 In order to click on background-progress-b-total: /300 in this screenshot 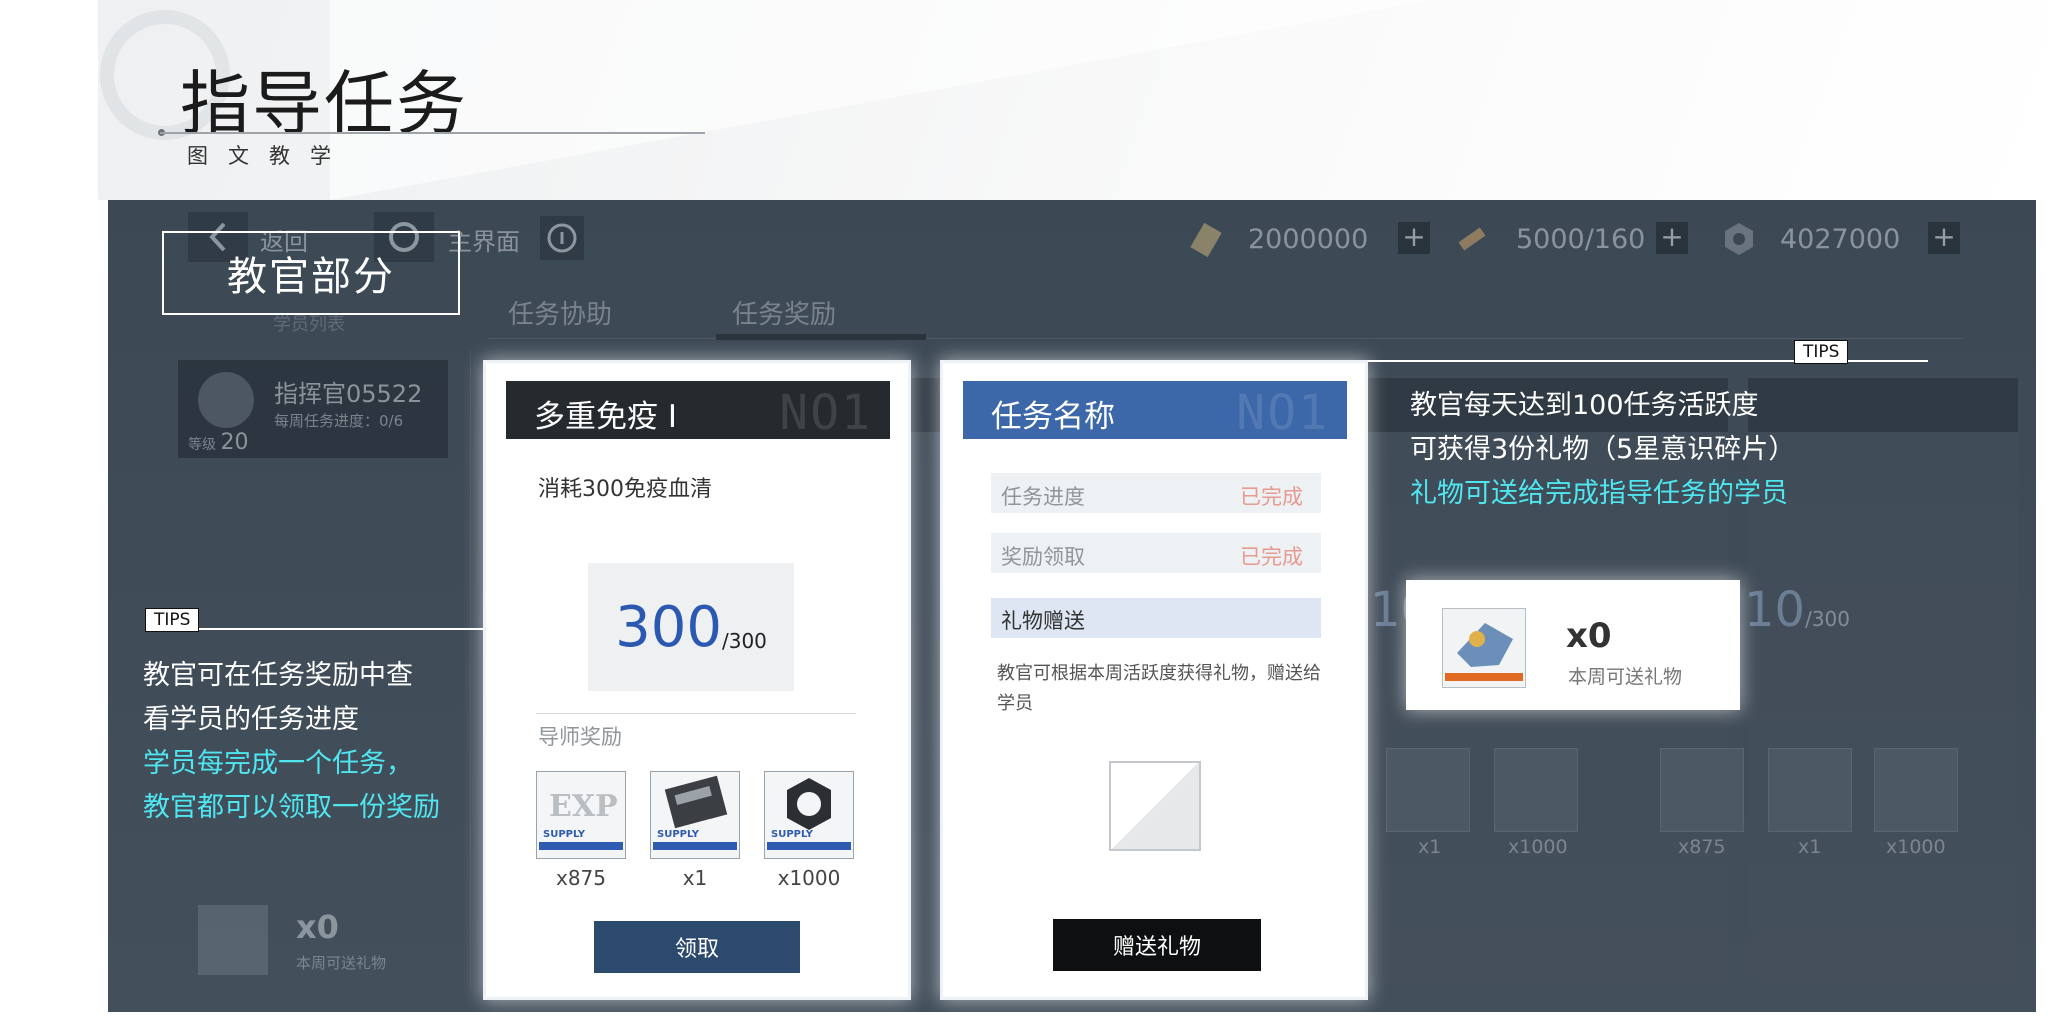, I will do `click(1827, 619)`.